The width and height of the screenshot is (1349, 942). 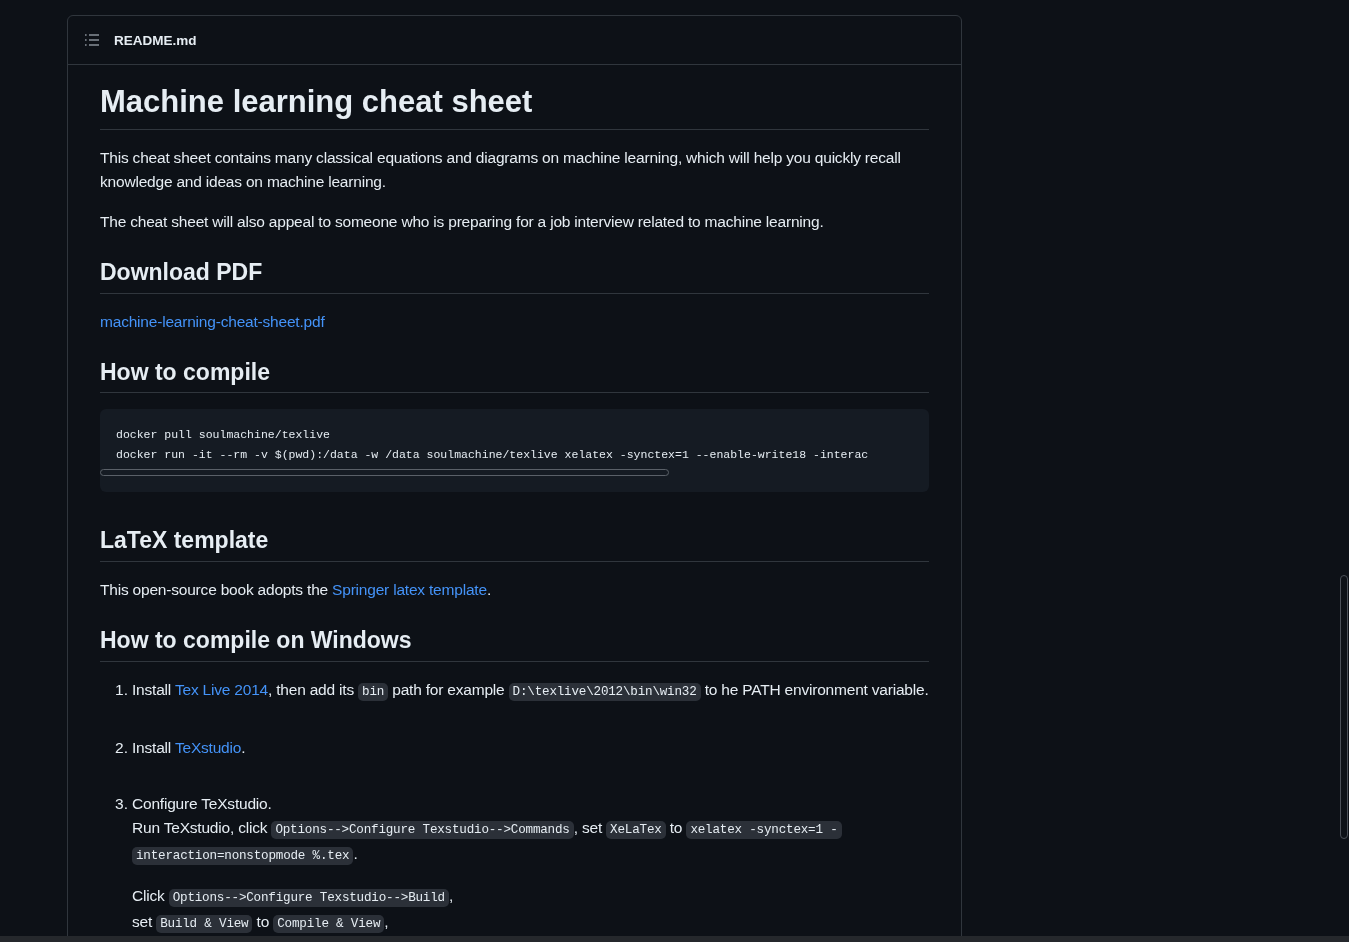 What do you see at coordinates (588, 827) in the screenshot?
I see `text: , set` at bounding box center [588, 827].